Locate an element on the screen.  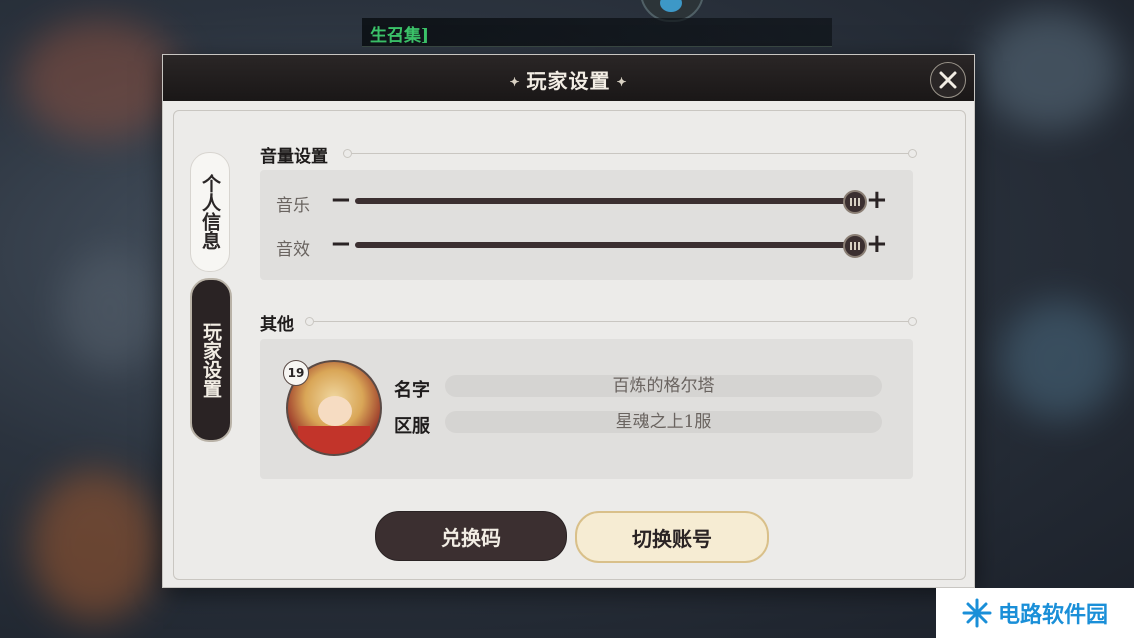
dialog-title-text: 玩家设置 is located at coordinates (568, 81).